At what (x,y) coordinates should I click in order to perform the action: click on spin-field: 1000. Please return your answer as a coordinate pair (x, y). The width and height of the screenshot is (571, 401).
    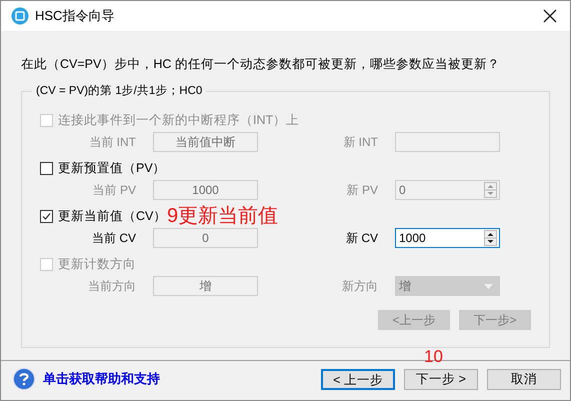
    Looking at the image, I should click on (447, 238).